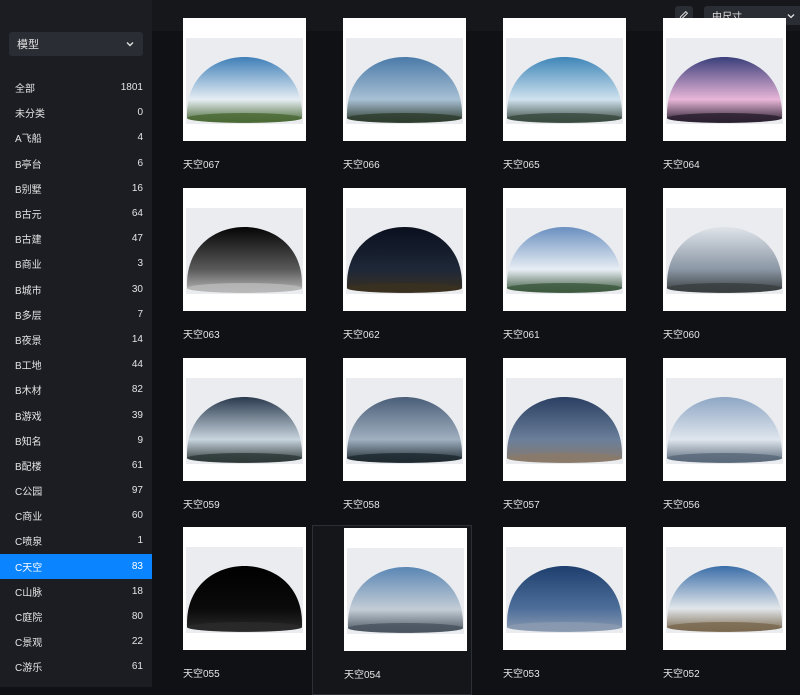 The height and width of the screenshot is (695, 800). What do you see at coordinates (140, 113) in the screenshot?
I see `category-count: 0` at bounding box center [140, 113].